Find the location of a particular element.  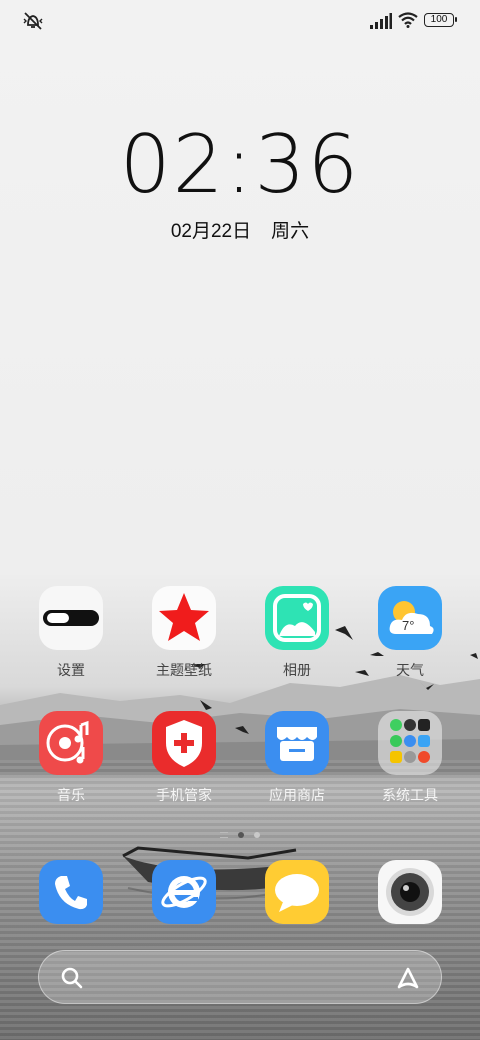

weather-icon: 7° is located at coordinates (410, 618).